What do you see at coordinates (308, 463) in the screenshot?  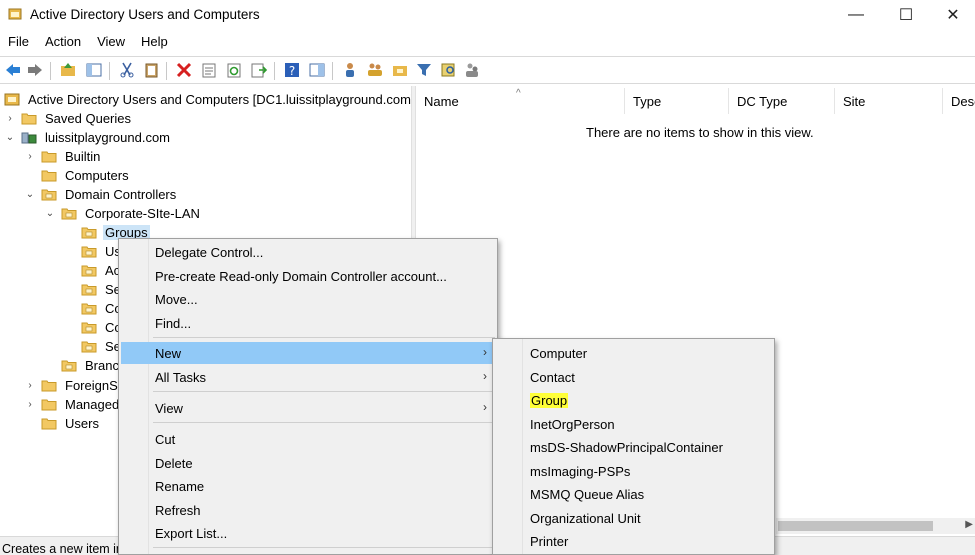 I see `menu-item-delete: Delete` at bounding box center [308, 463].